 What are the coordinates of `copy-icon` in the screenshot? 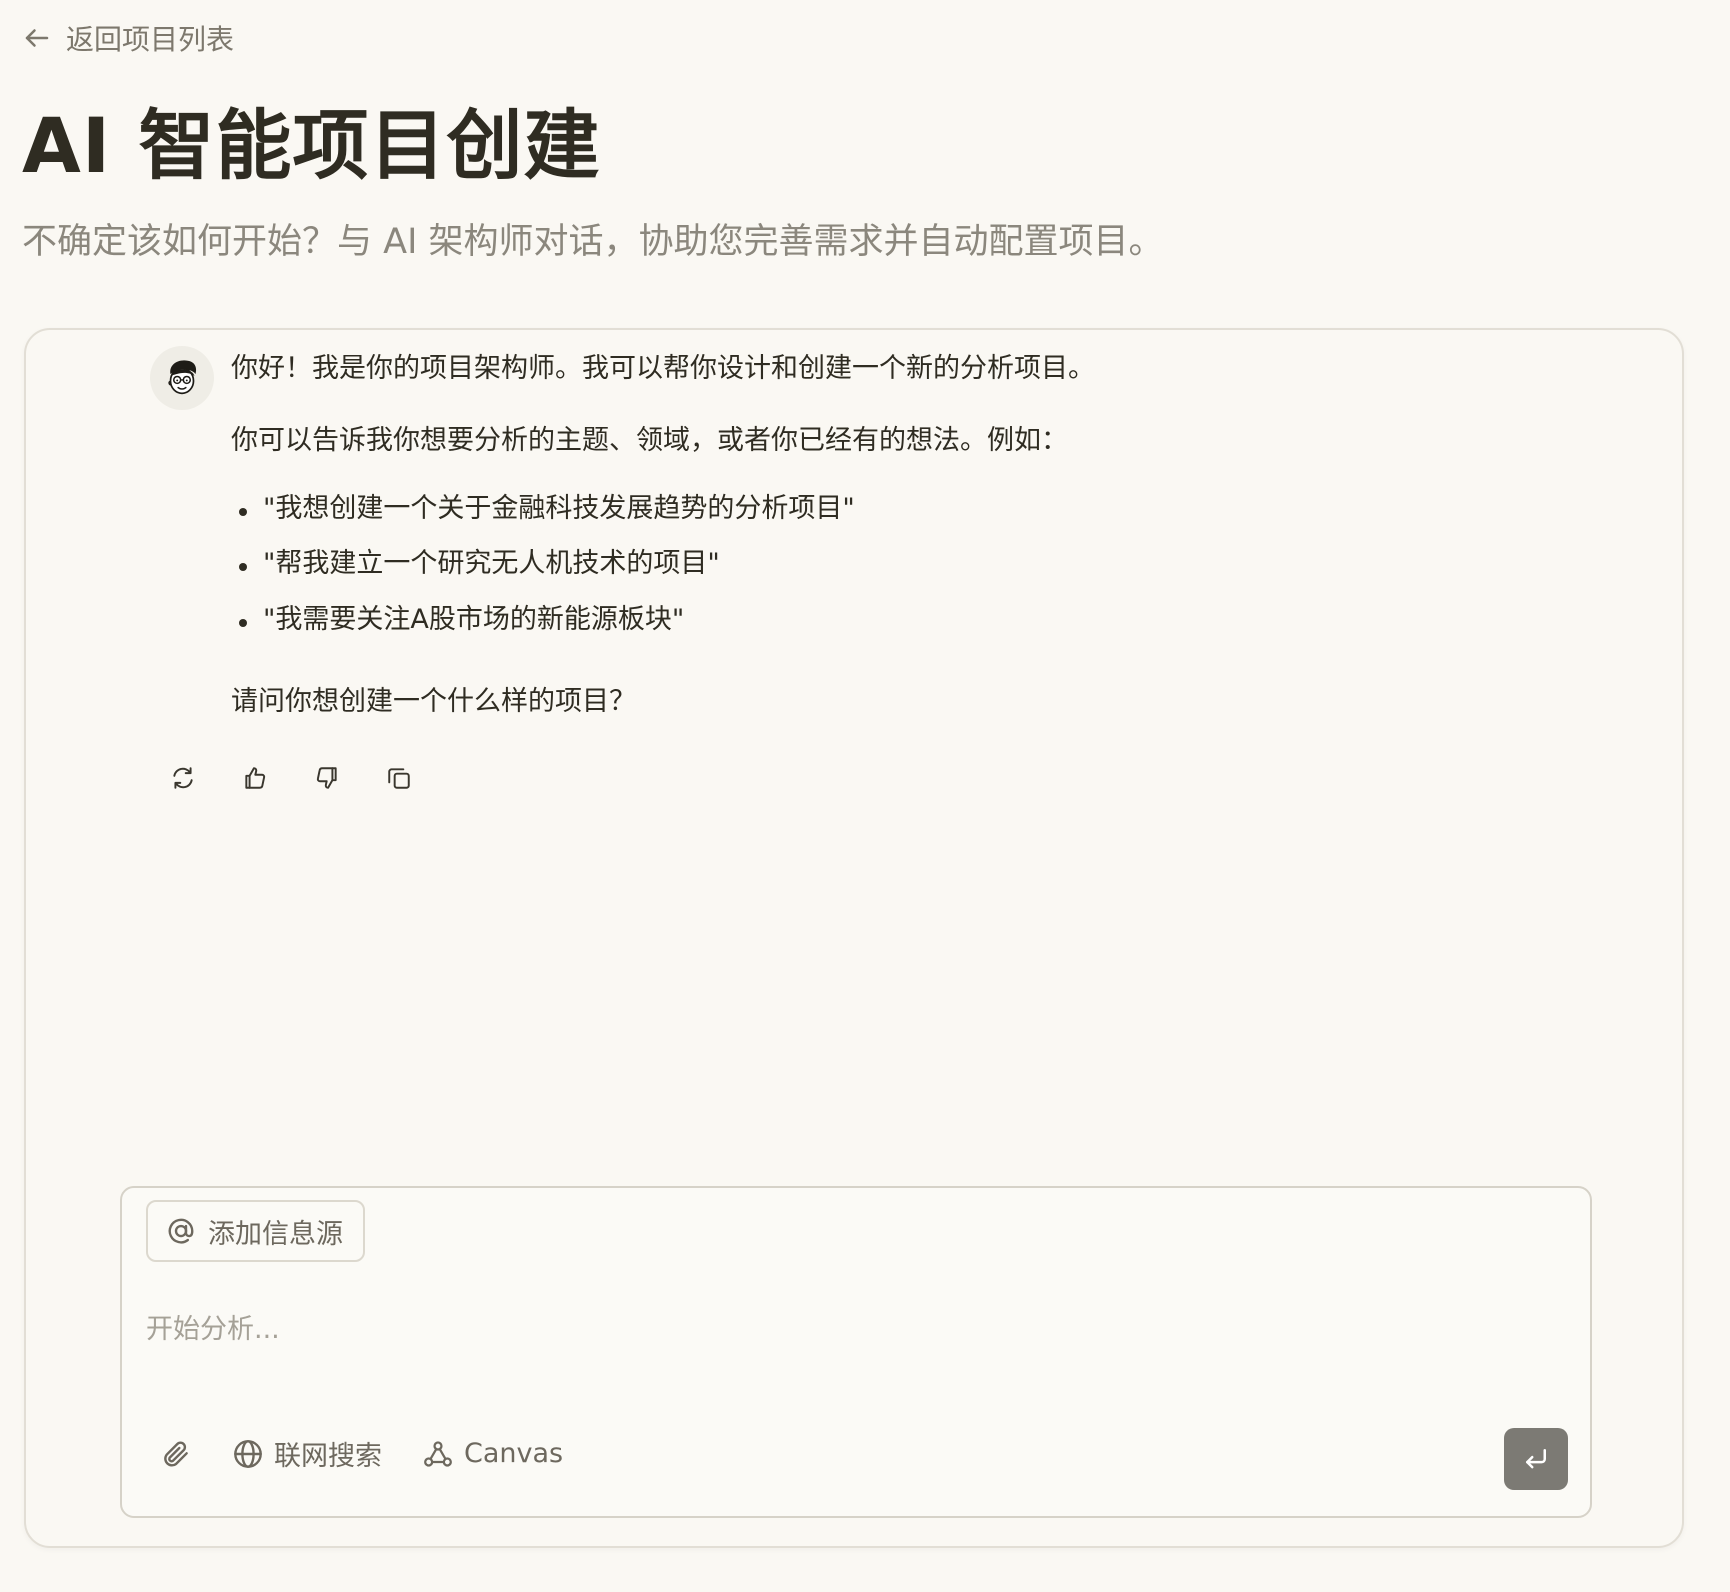 It's located at (399, 778).